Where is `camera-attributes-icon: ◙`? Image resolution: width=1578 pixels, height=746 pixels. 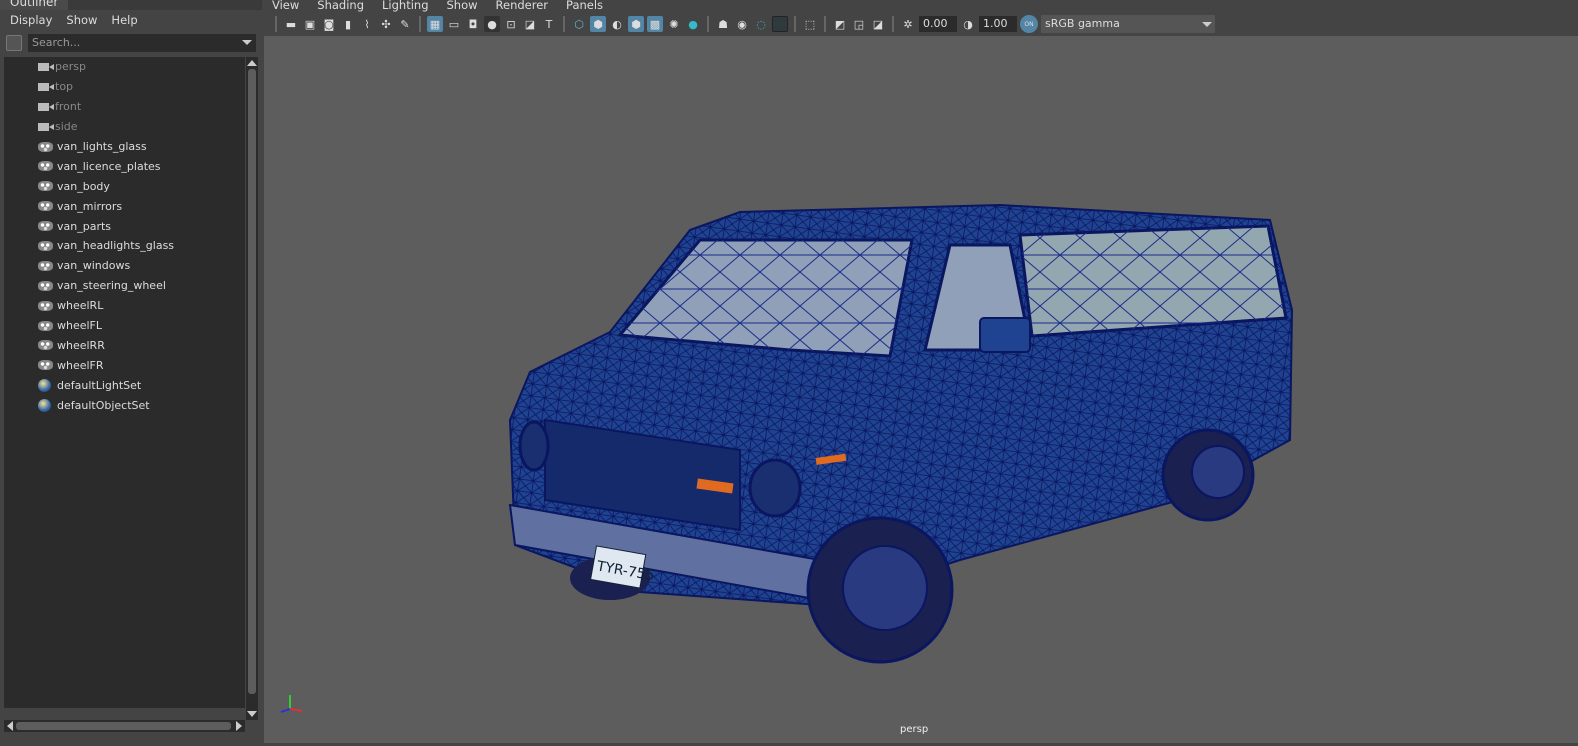
camera-attributes-icon: ◙ is located at coordinates (329, 24).